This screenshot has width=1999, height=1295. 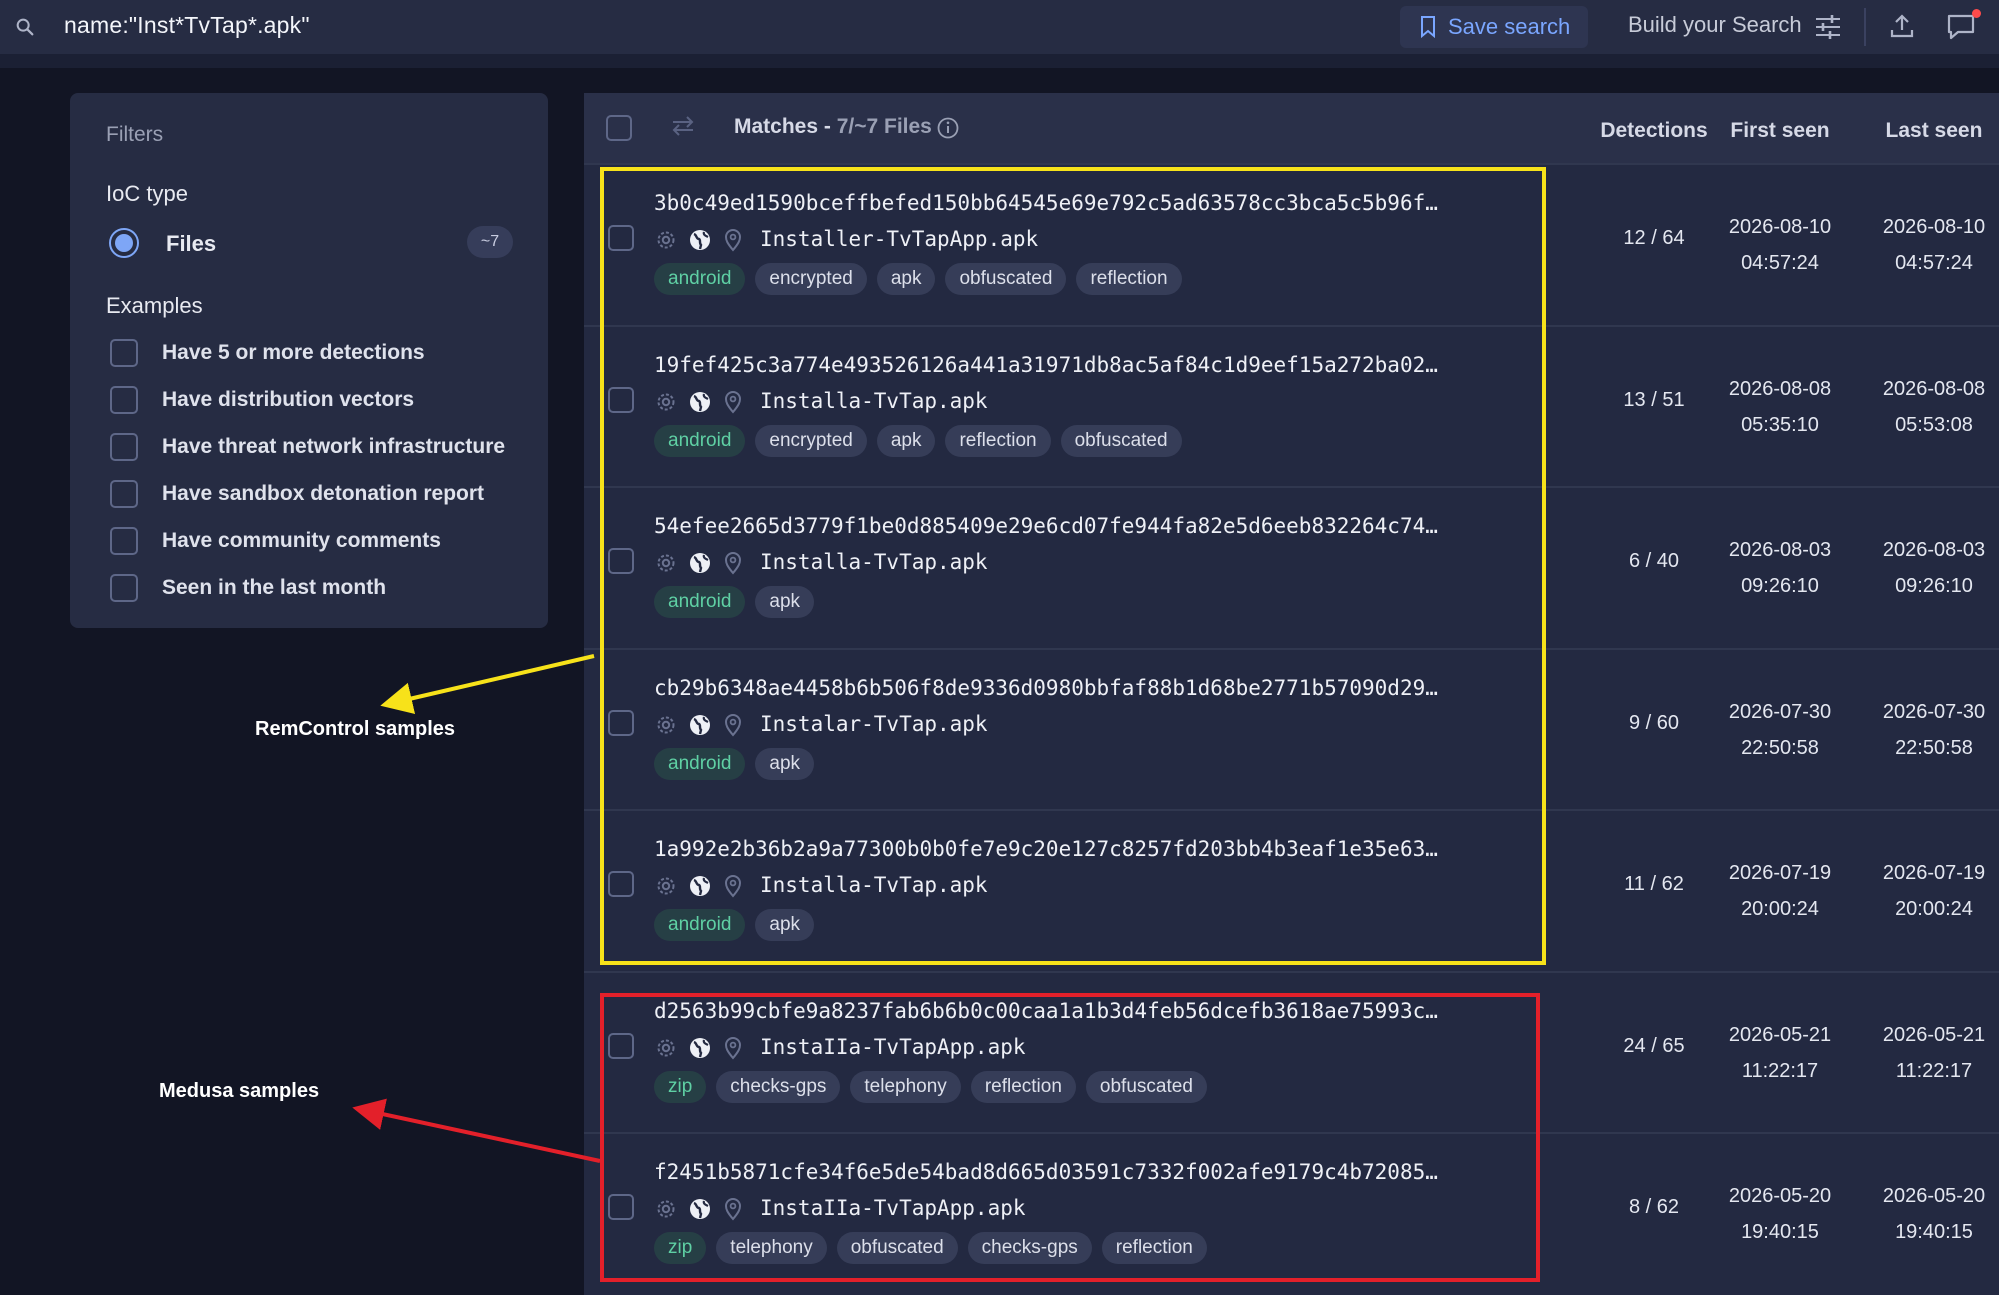 I want to click on swap-icon, so click(x=683, y=126).